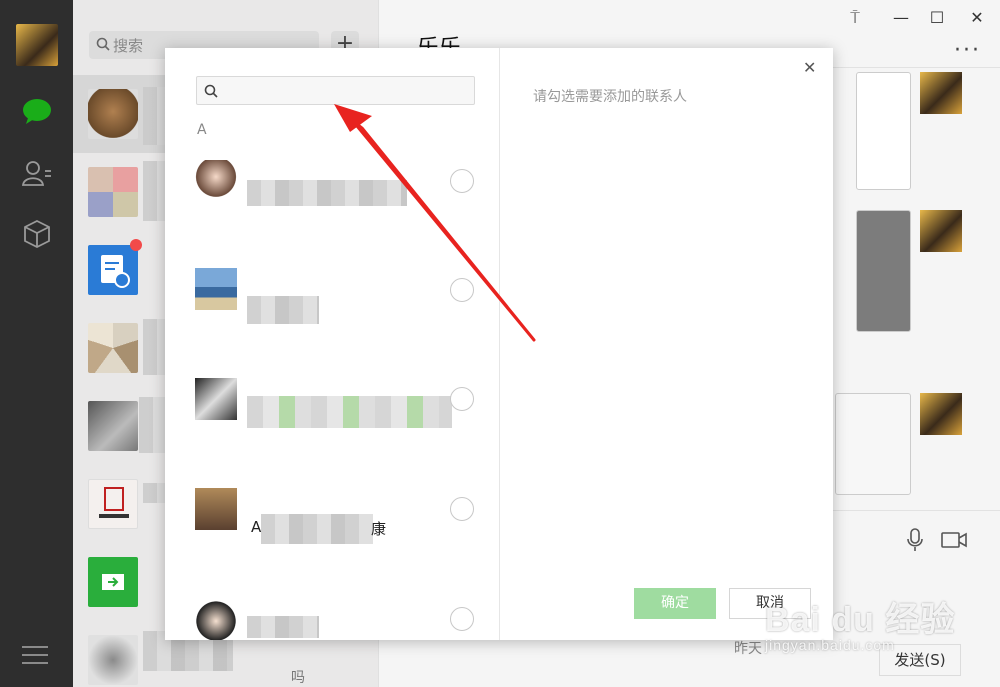 Image resolution: width=1000 pixels, height=687 pixels. I want to click on contact-name-suffix: 康, so click(379, 529).